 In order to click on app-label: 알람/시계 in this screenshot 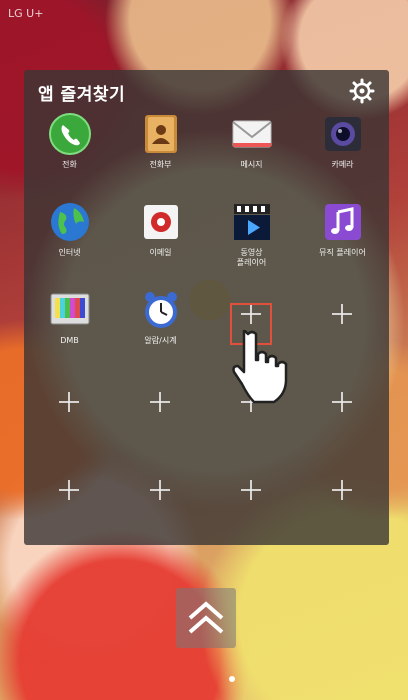, I will do `click(160, 340)`.